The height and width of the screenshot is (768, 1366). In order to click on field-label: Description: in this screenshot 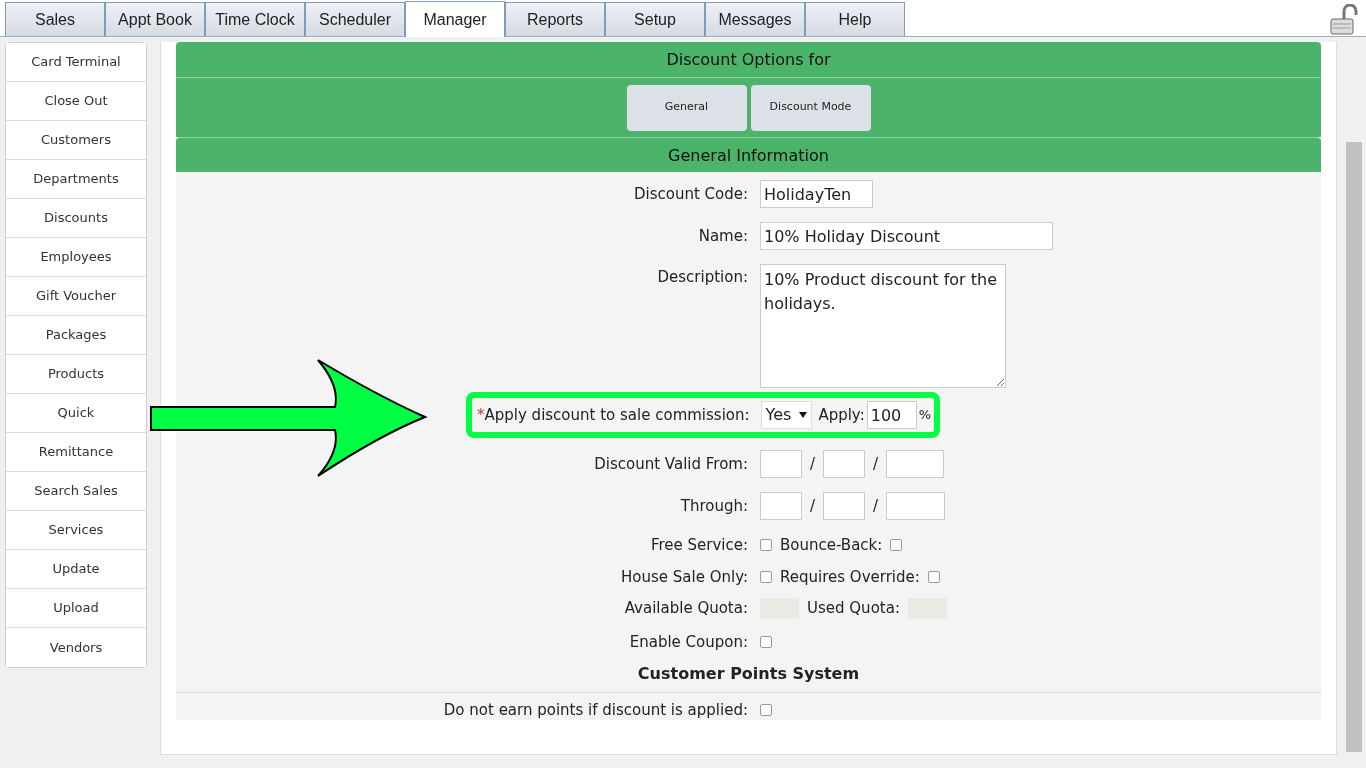, I will do `click(702, 277)`.